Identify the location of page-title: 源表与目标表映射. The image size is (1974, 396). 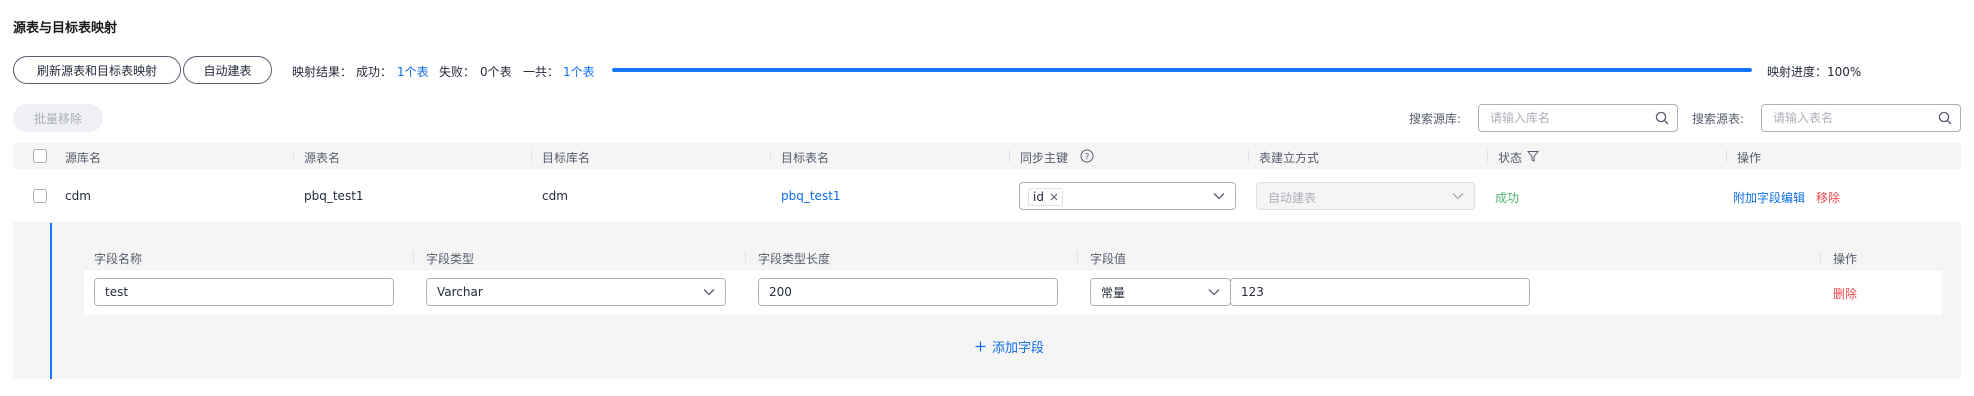
(65, 28).